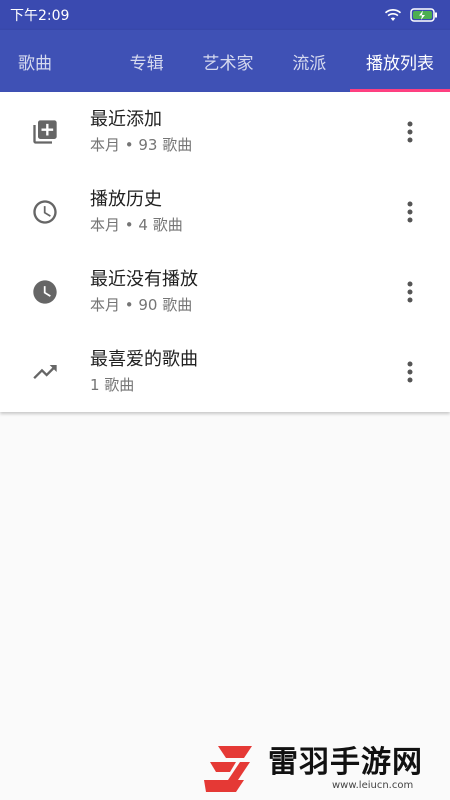 The image size is (450, 800). I want to click on tab-bar: 歌曲 专辑 艺术家 流派 播放列表, so click(225, 61).